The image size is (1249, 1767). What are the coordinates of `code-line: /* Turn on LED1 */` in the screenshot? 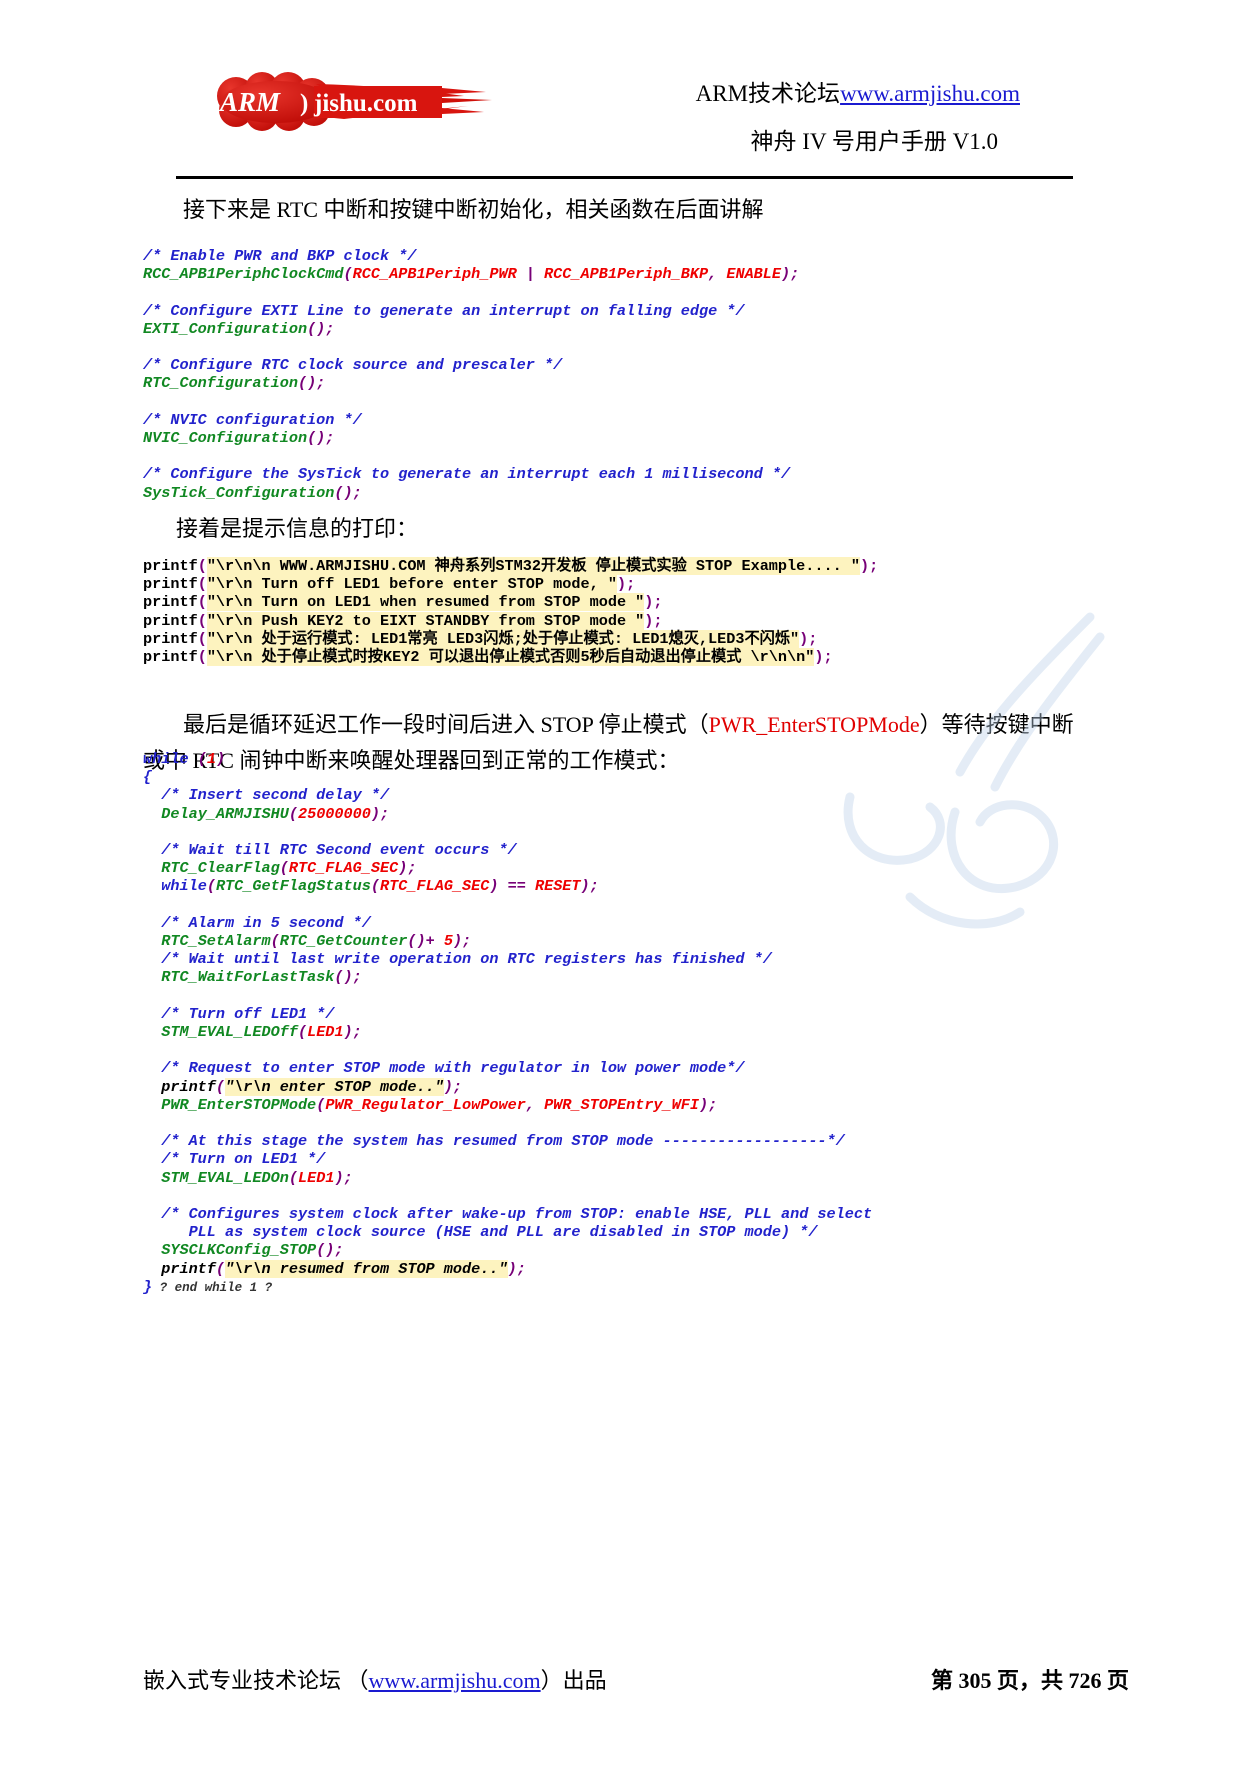 It's located at (507, 1159).